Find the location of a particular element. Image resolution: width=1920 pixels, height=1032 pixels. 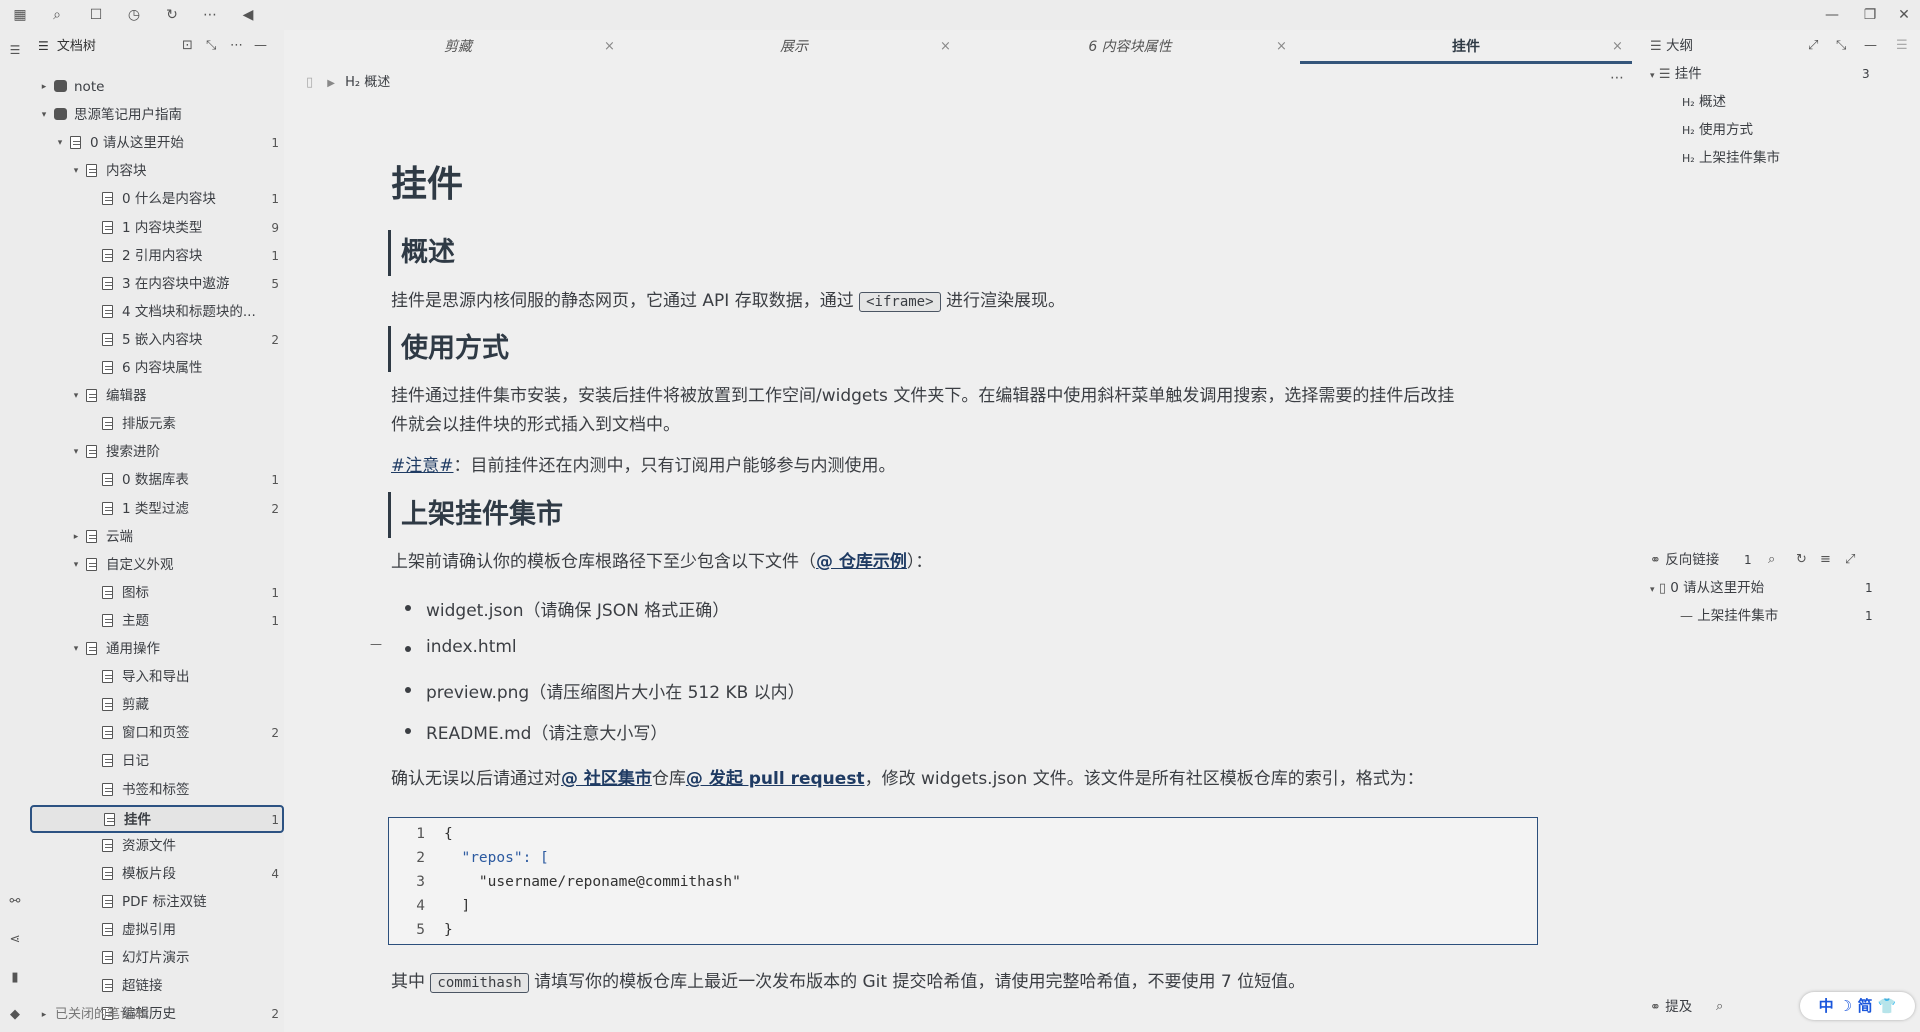

heading-market: 上架挂件集市 is located at coordinates (475, 515).